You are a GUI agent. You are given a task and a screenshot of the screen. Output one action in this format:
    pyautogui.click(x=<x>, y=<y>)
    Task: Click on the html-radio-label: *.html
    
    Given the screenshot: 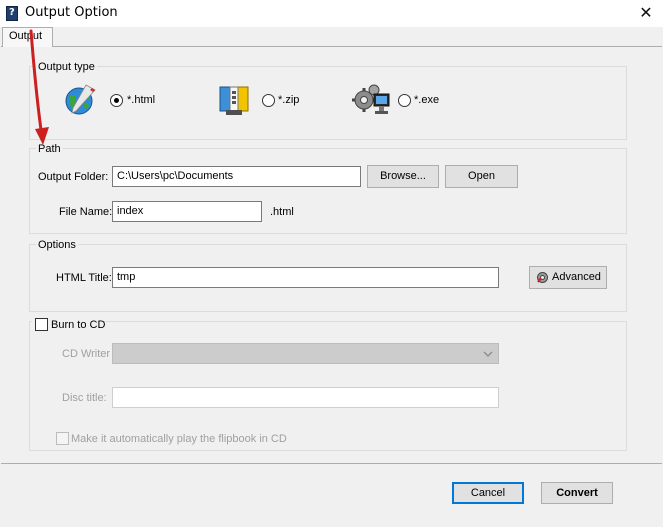 What is the action you would take?
    pyautogui.click(x=141, y=100)
    